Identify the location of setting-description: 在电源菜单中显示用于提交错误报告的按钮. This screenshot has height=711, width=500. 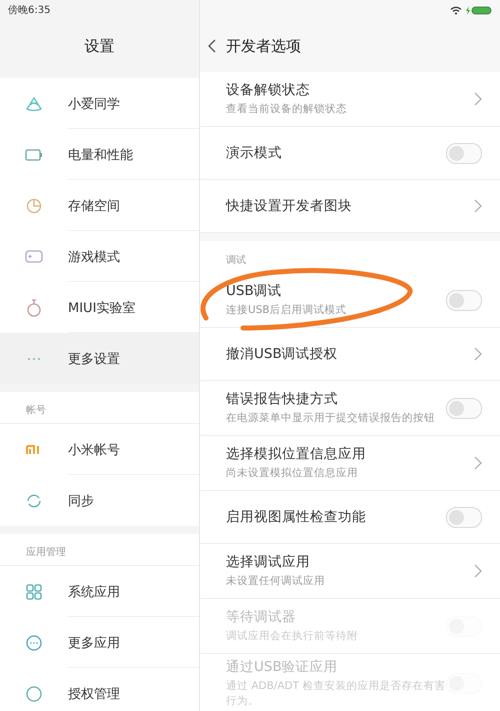
(331, 418).